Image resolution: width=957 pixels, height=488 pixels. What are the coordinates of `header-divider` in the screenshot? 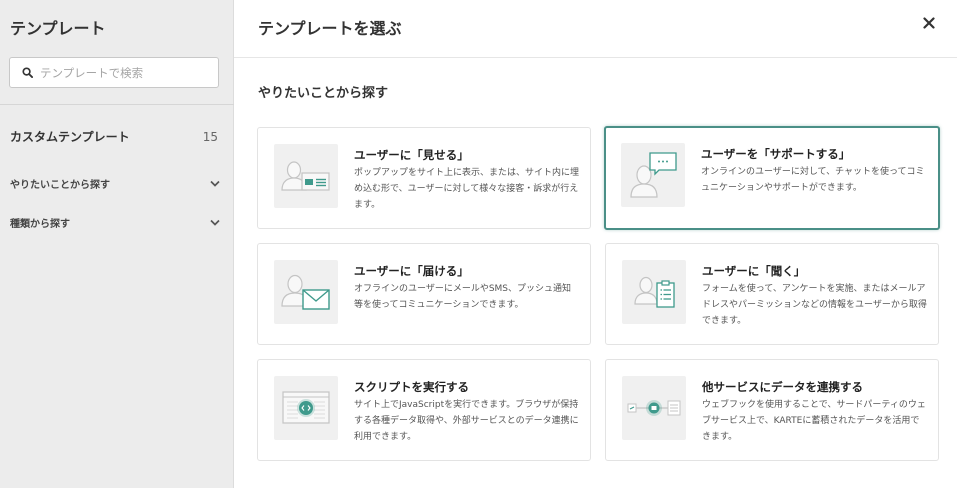 It's located at (595, 57).